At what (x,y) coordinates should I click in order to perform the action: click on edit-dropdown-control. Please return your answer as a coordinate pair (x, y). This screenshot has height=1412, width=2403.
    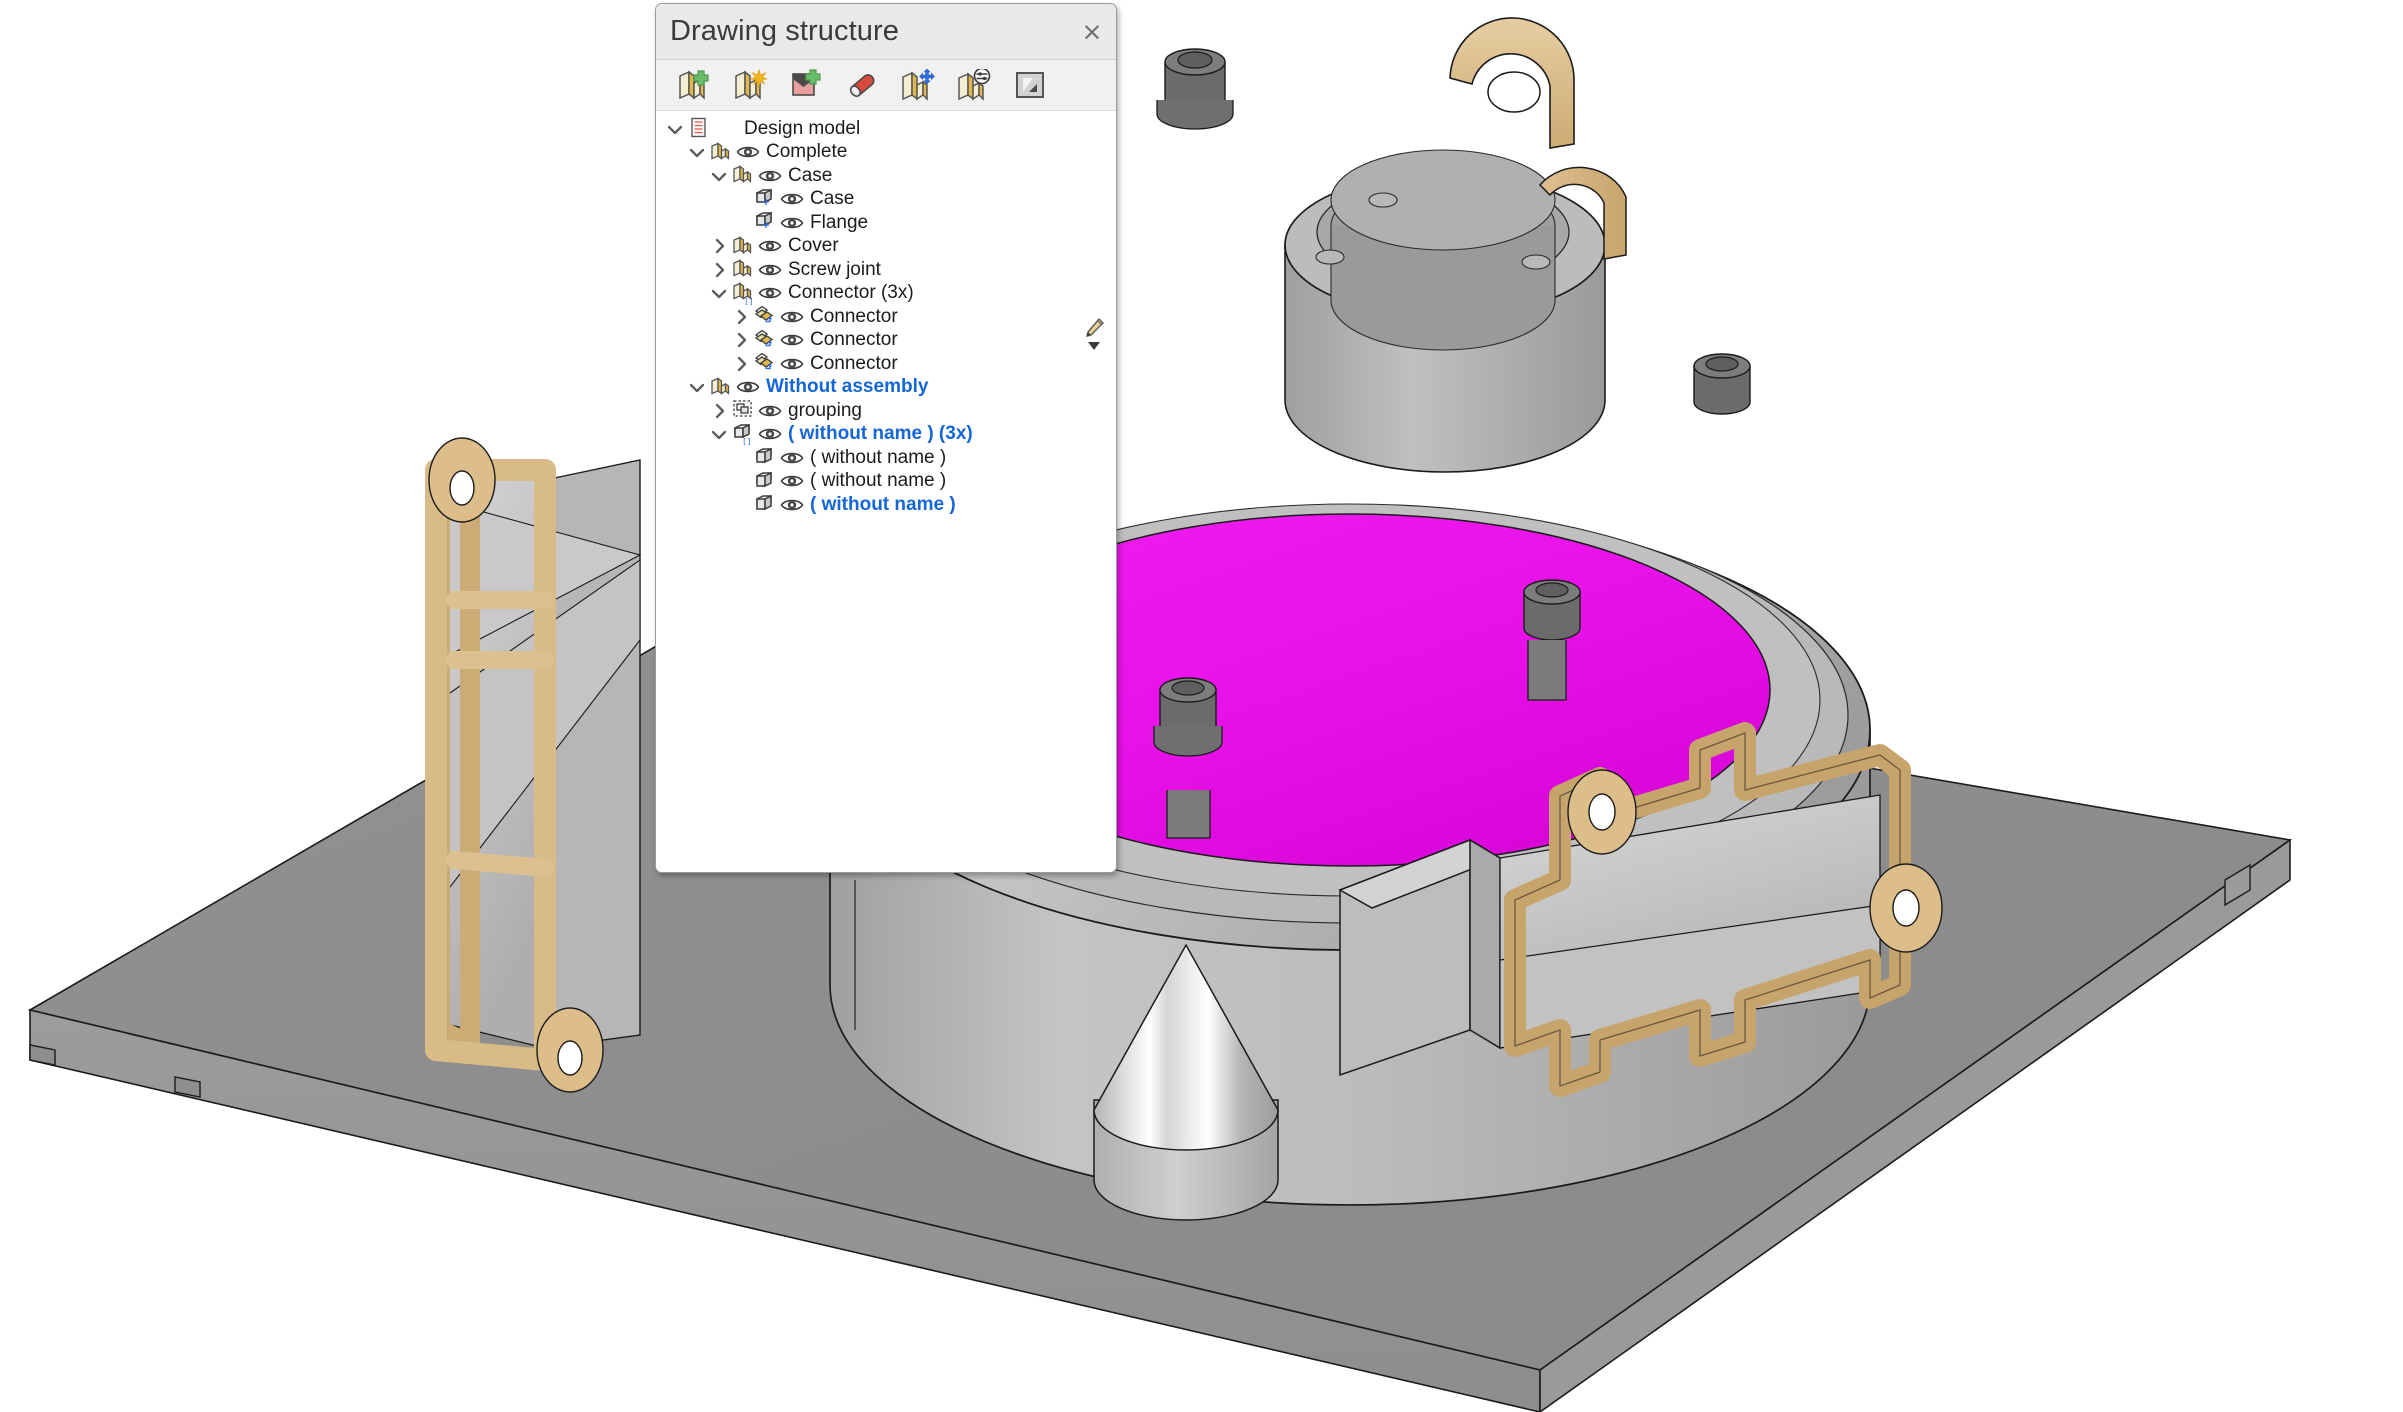
    Looking at the image, I should click on (1094, 338).